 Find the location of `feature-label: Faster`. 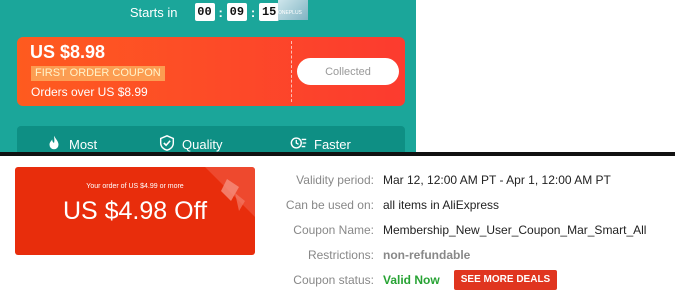

feature-label: Faster is located at coordinates (332, 144).